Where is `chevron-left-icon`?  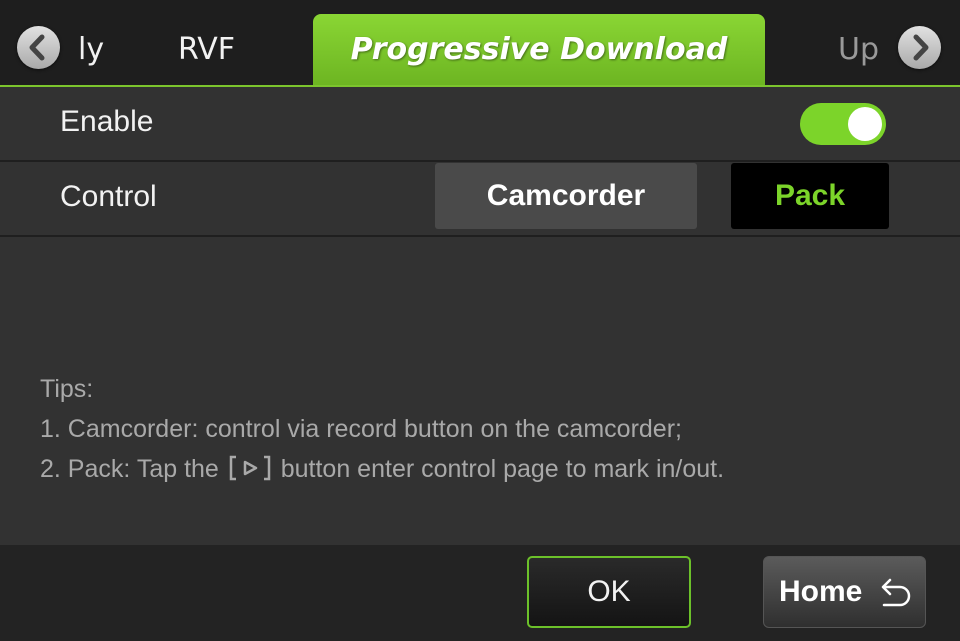 chevron-left-icon is located at coordinates (37, 47).